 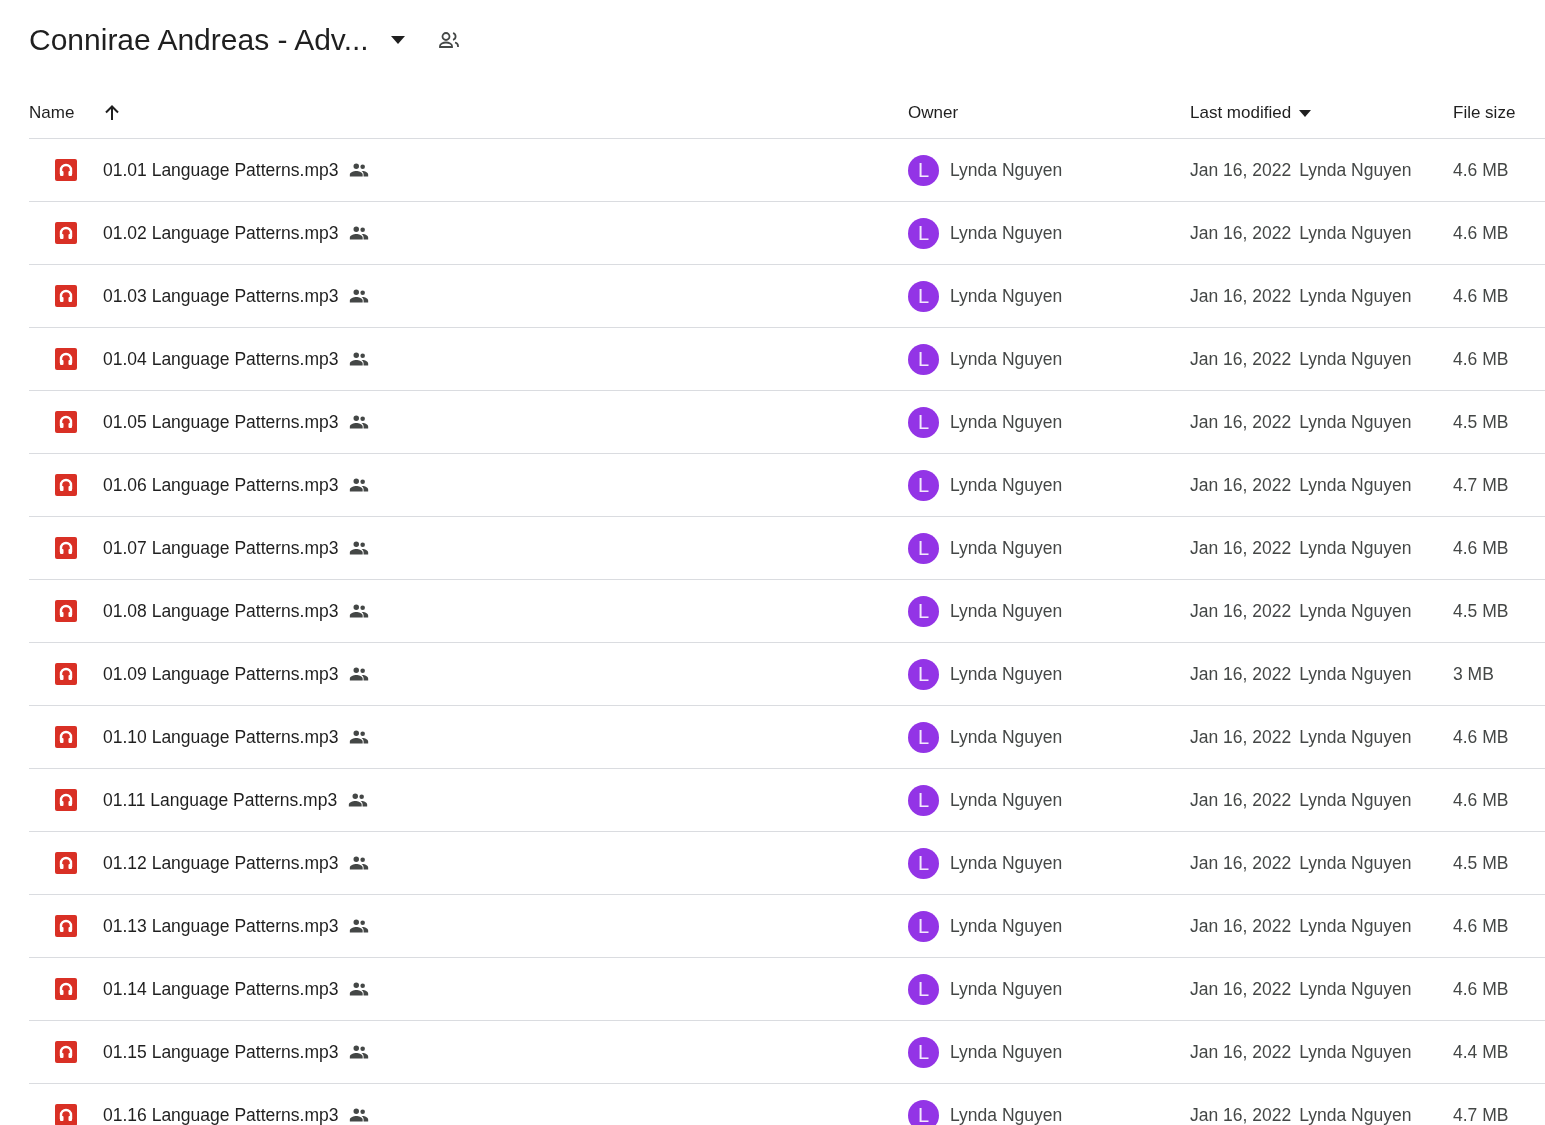 I want to click on file-name: 01.12 Language Patterns.mp3, so click(x=221, y=863).